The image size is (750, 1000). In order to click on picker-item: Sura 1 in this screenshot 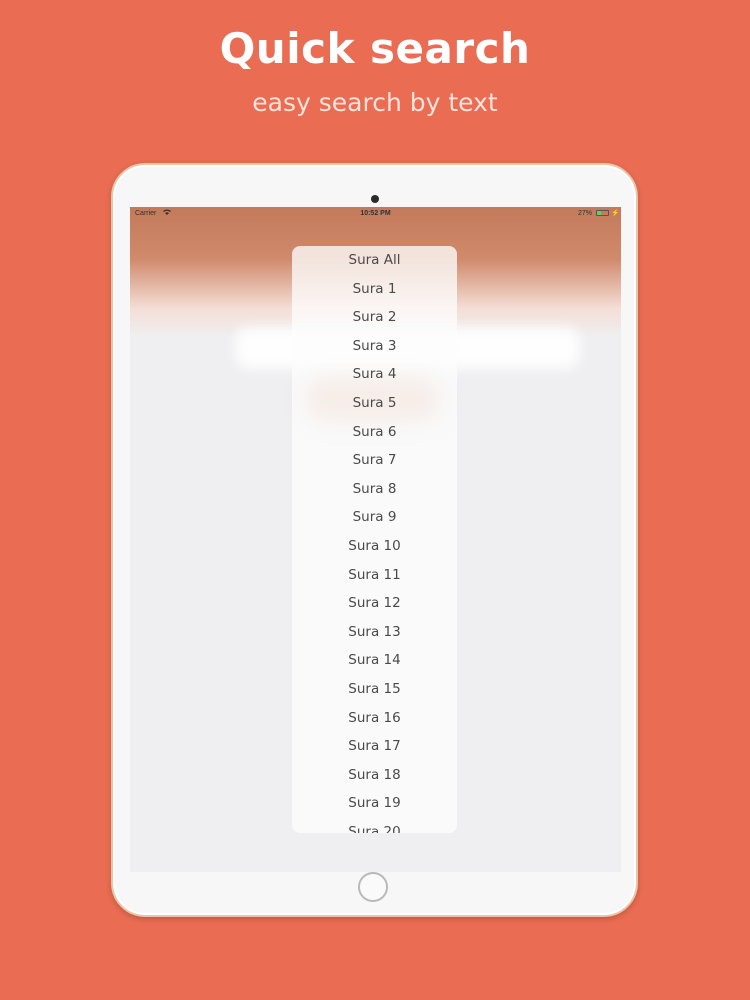, I will do `click(374, 289)`.